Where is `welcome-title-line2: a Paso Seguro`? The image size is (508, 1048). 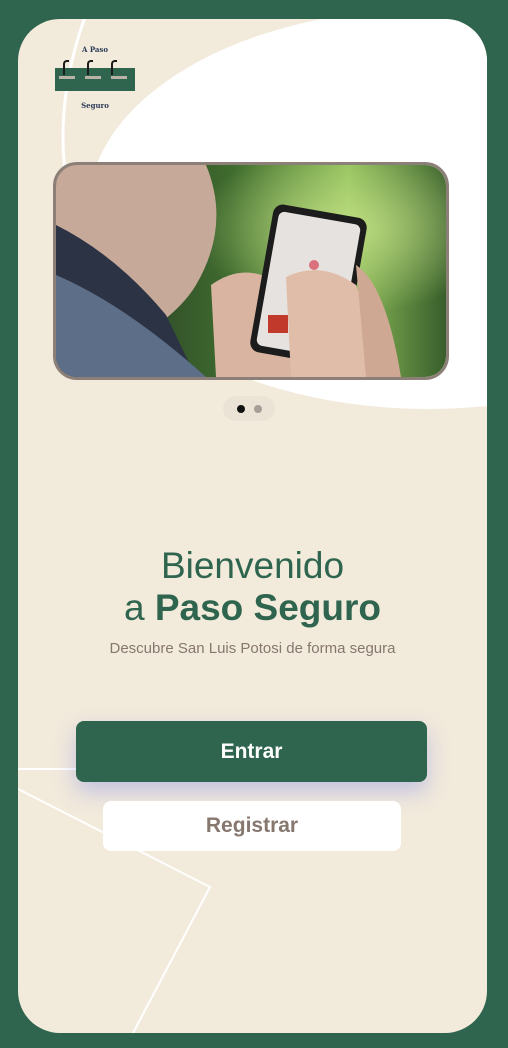
welcome-title-line2: a Paso Seguro is located at coordinates (252, 608).